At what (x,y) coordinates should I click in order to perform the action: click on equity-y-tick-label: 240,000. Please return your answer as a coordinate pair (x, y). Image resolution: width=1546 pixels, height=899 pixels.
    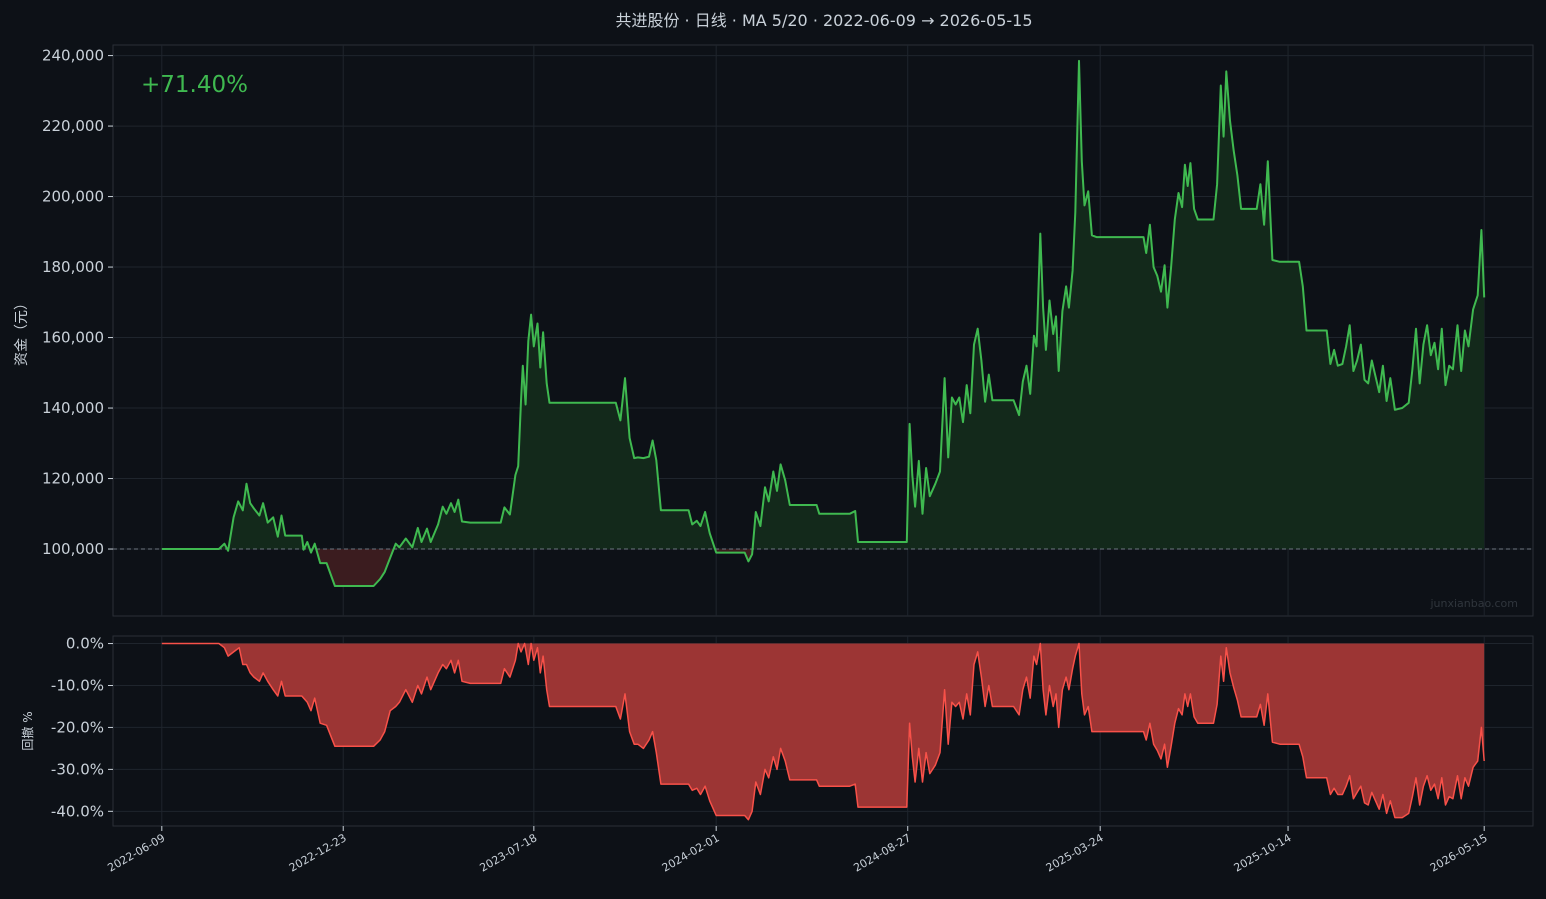
    Looking at the image, I should click on (73, 56).